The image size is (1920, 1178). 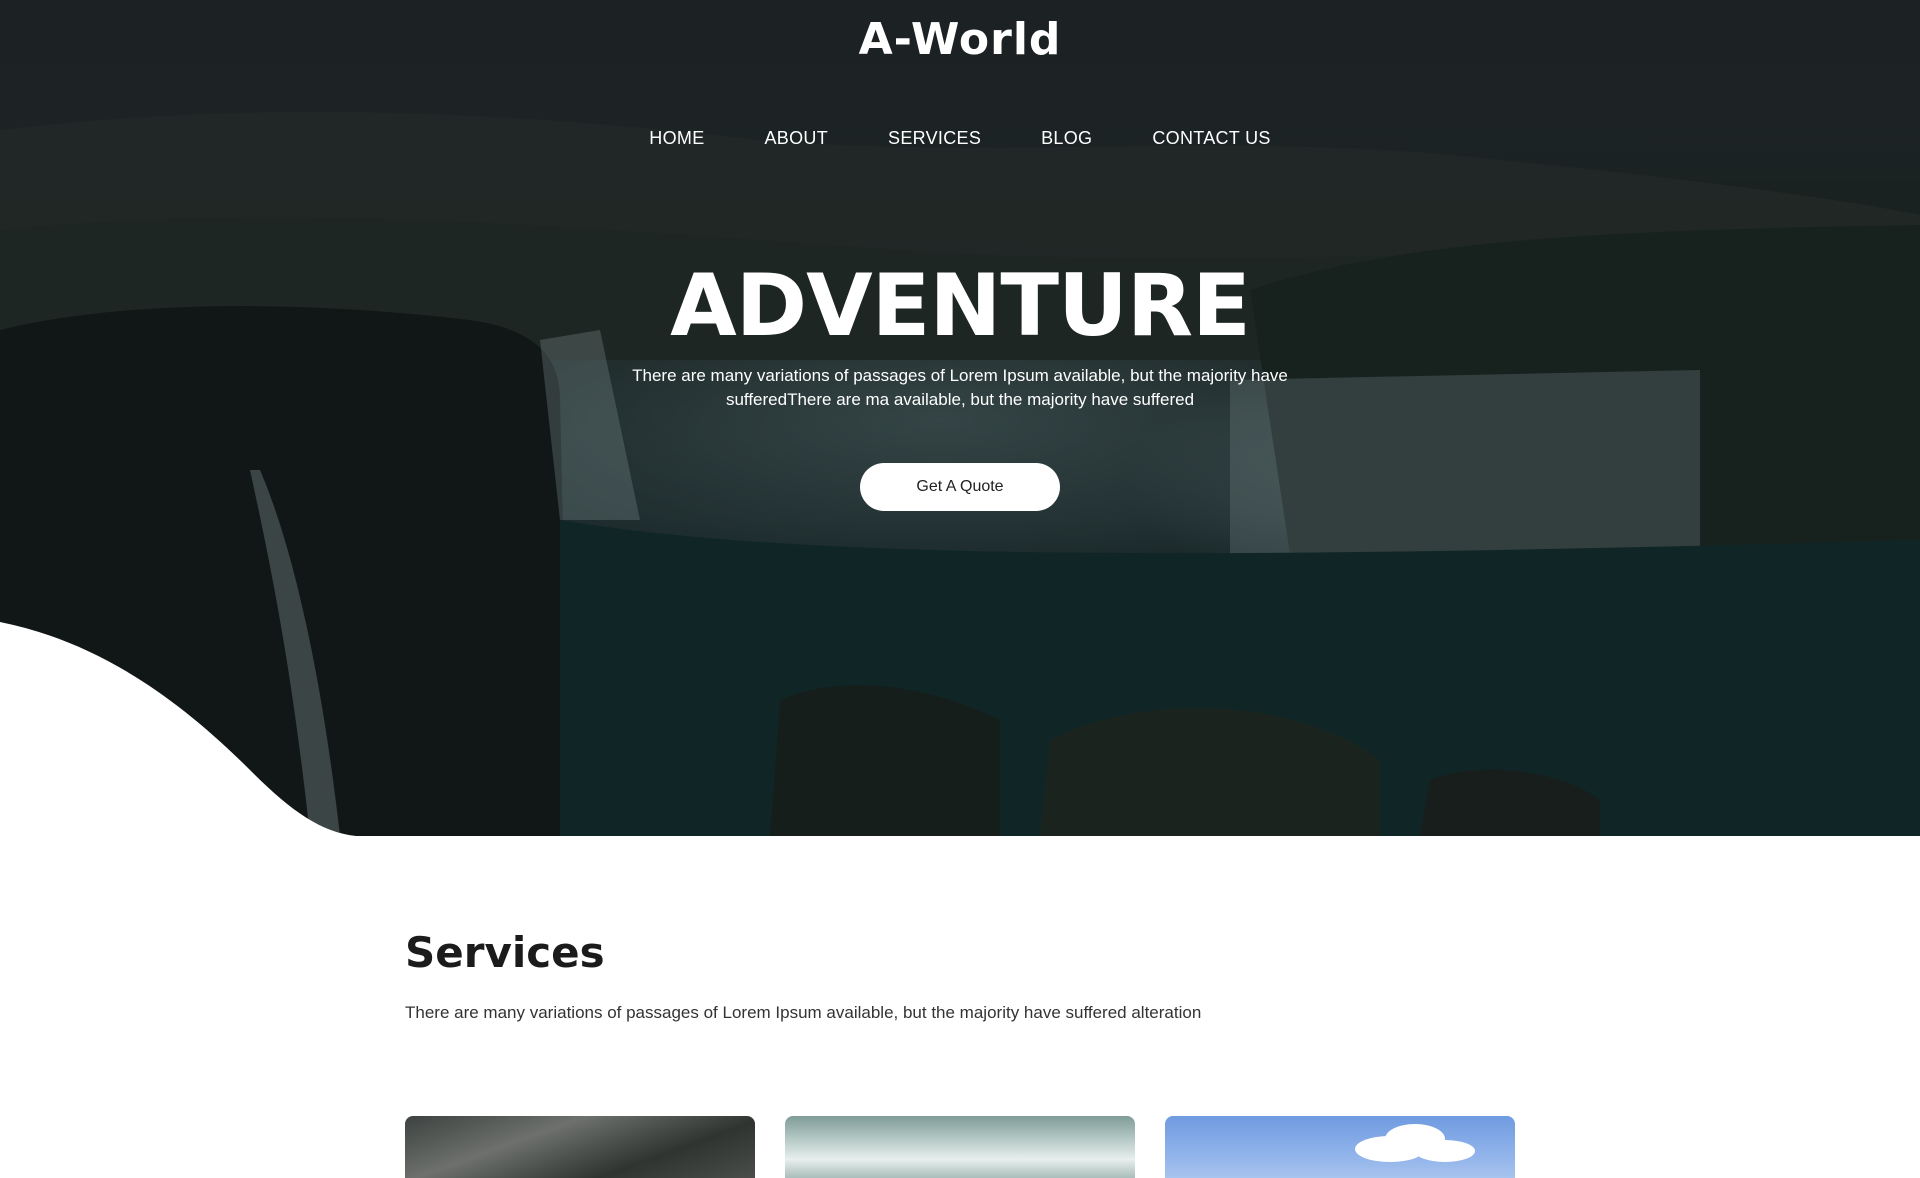 What do you see at coordinates (960, 39) in the screenshot?
I see `site-logo: A-World` at bounding box center [960, 39].